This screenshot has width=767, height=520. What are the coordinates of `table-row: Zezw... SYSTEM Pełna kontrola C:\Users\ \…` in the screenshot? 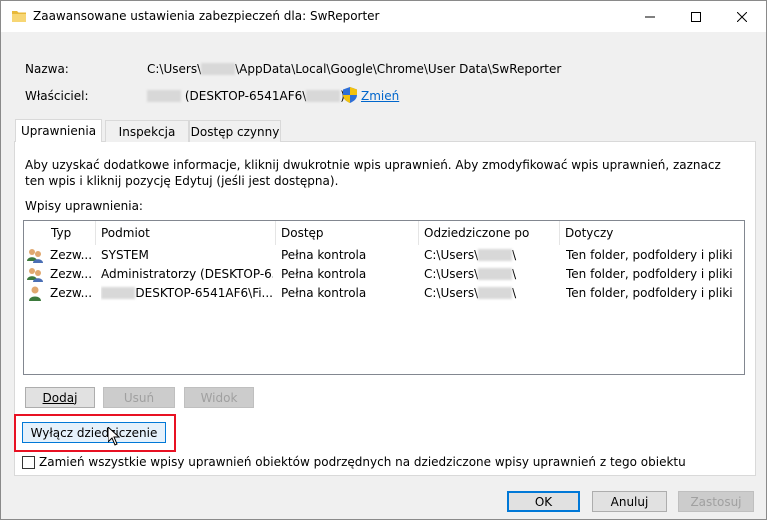 It's located at (384, 254).